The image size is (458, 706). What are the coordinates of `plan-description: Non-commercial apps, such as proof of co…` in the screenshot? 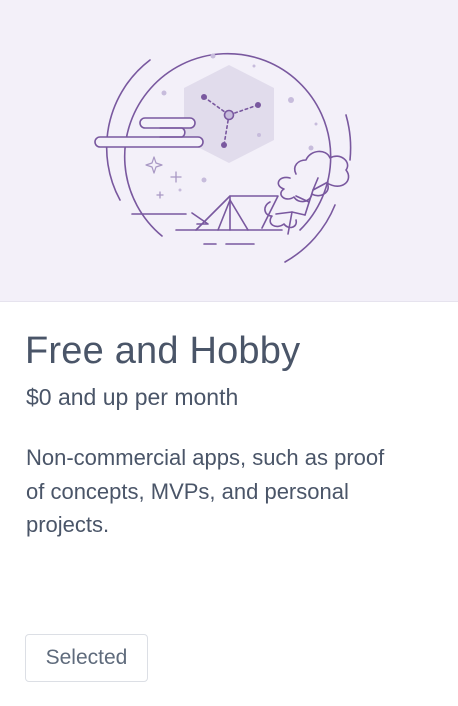 It's located at (205, 491).